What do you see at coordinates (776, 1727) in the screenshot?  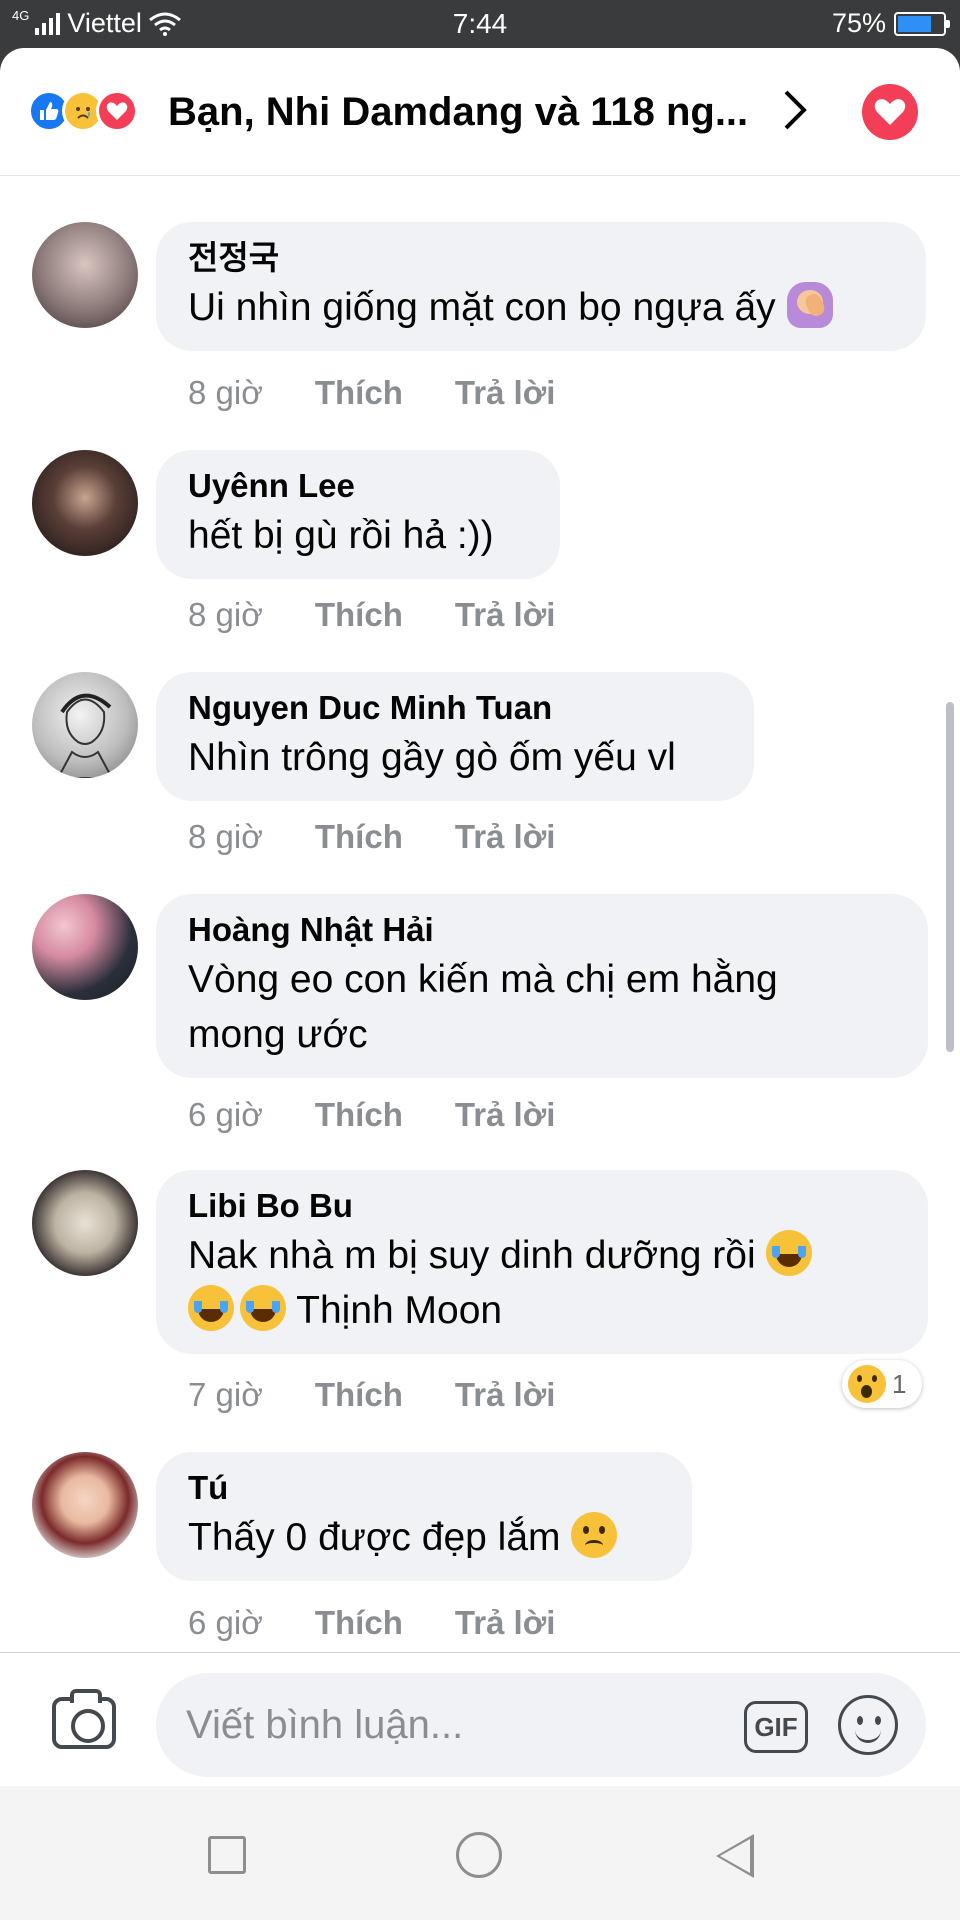 I see `gif-button: GIF` at bounding box center [776, 1727].